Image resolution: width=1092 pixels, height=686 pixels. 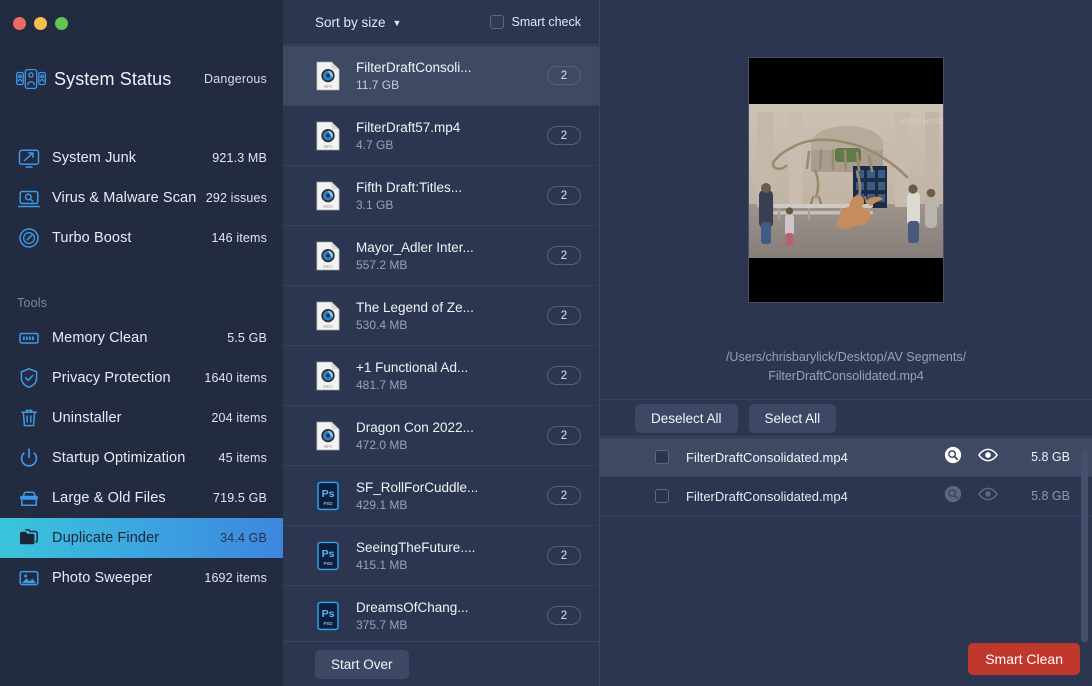 I want to click on system-junk-icon, so click(x=29, y=158).